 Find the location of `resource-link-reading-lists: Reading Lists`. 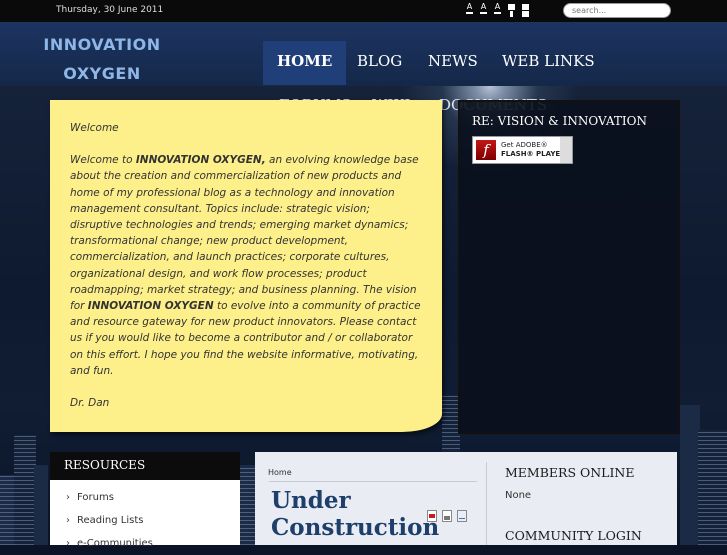

resource-link-reading-lists: Reading Lists is located at coordinates (153, 520).